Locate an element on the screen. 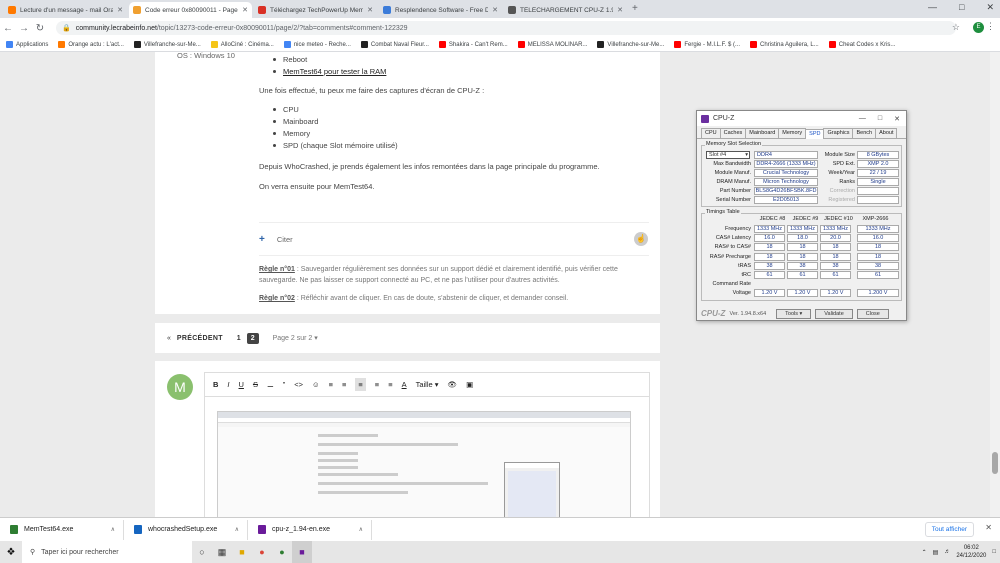 This screenshot has width=1000, height=563. chevron-up-icon: ⌃ is located at coordinates (924, 552).